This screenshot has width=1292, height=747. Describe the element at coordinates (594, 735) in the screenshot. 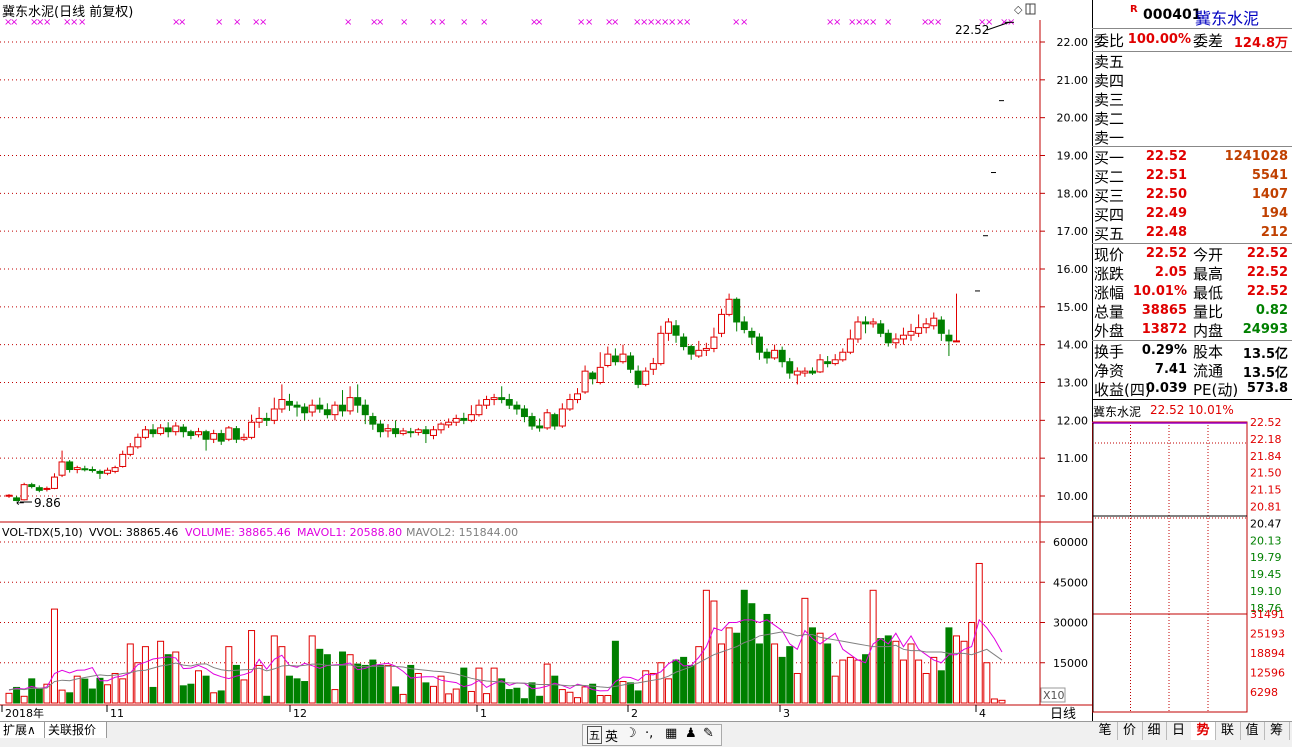

I see `ime-five-icon: 五` at that location.